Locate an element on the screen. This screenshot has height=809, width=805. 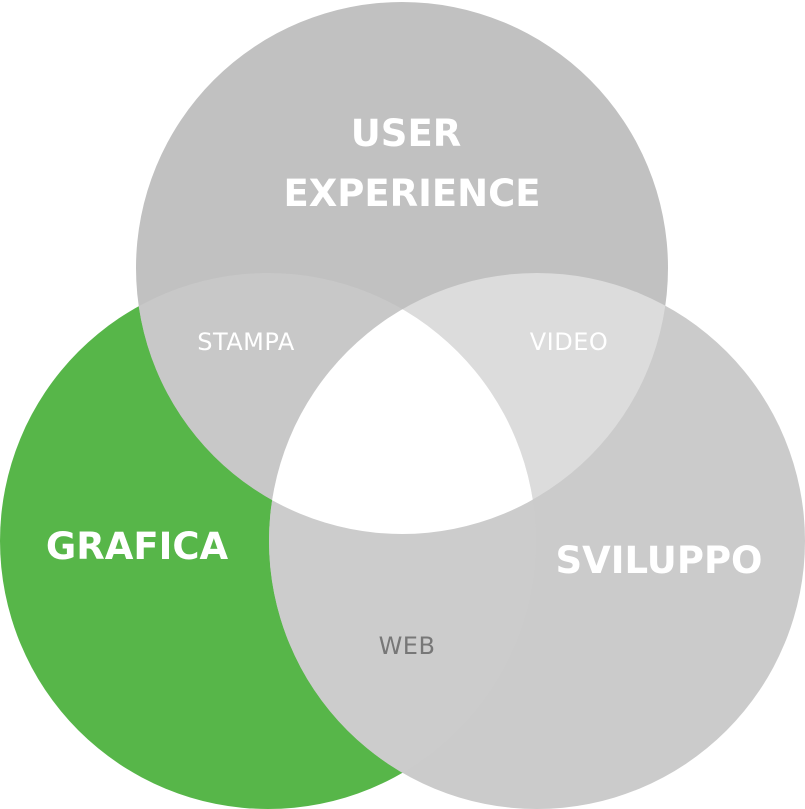
label-video: VIDEO is located at coordinates (569, 342).